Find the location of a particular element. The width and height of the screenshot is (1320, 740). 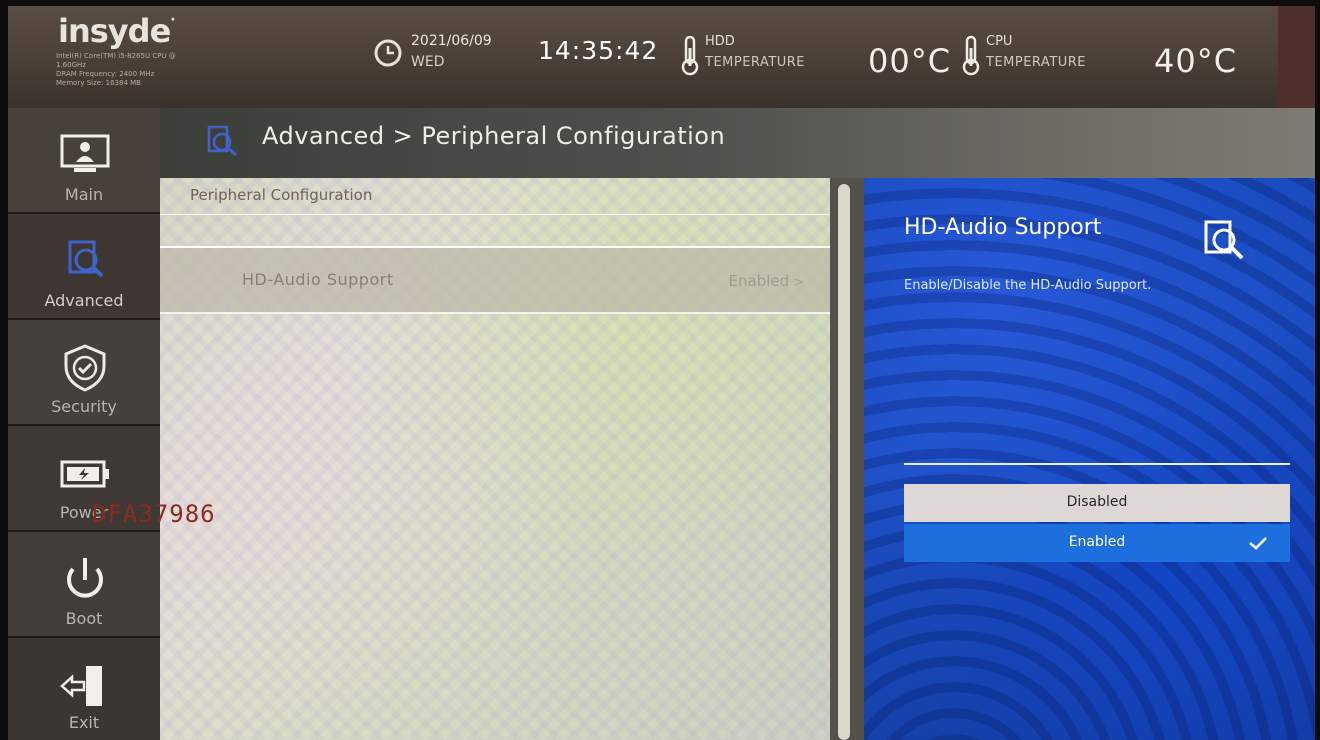

chevron-right-icon: > is located at coordinates (798, 282).